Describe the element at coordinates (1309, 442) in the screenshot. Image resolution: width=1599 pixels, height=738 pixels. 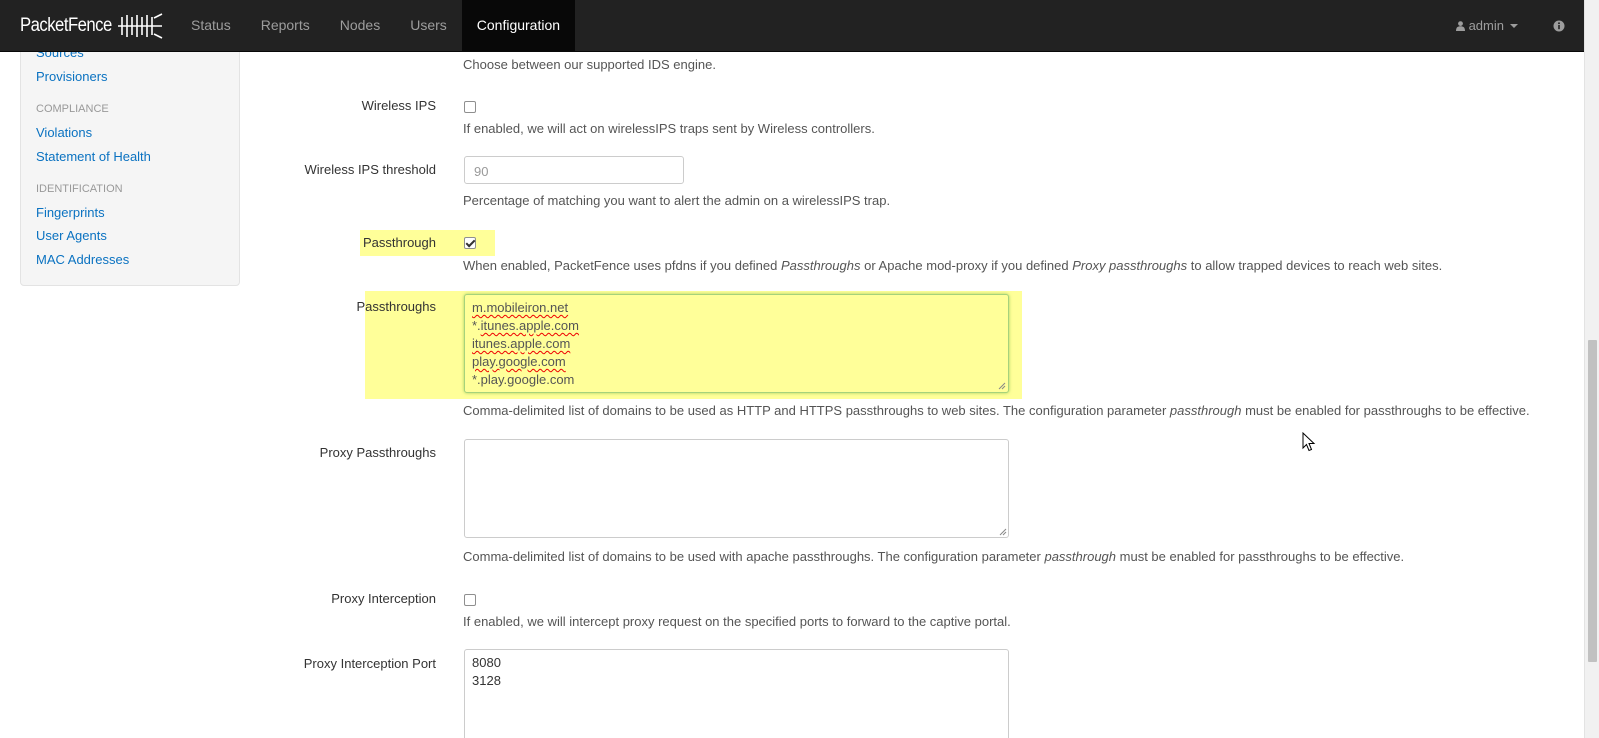
I see `mouse-cursor-icon` at that location.